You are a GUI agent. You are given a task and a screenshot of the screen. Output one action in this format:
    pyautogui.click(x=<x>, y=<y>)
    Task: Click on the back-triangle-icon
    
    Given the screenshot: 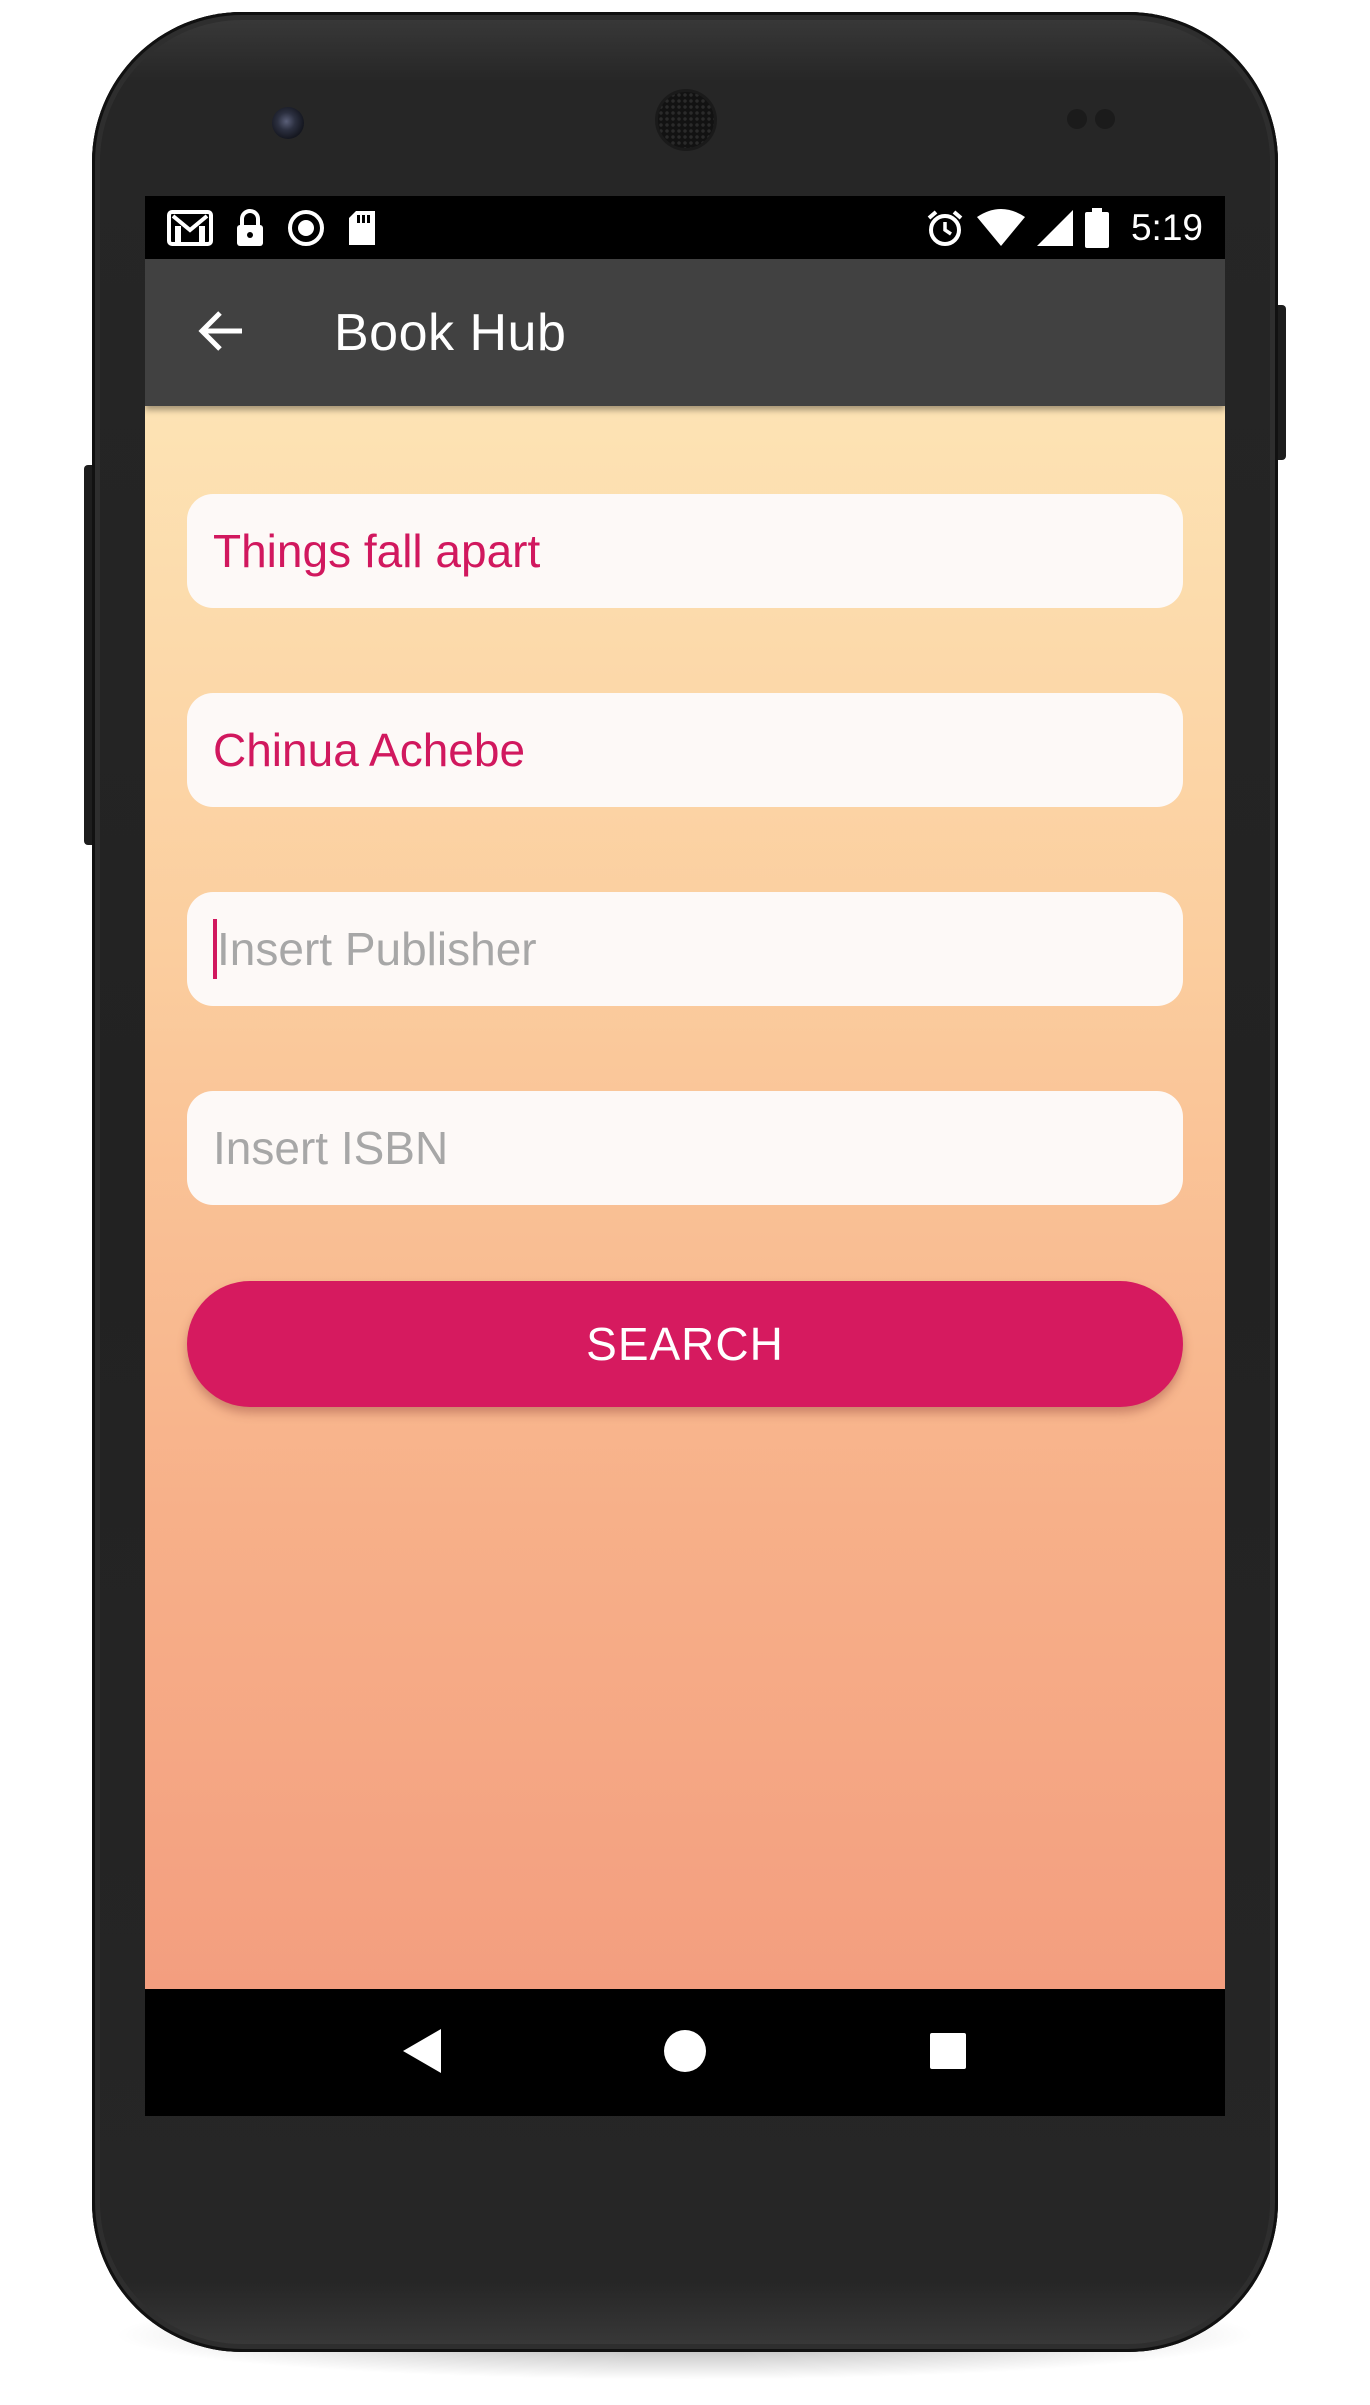 What is the action you would take?
    pyautogui.click(x=423, y=2053)
    